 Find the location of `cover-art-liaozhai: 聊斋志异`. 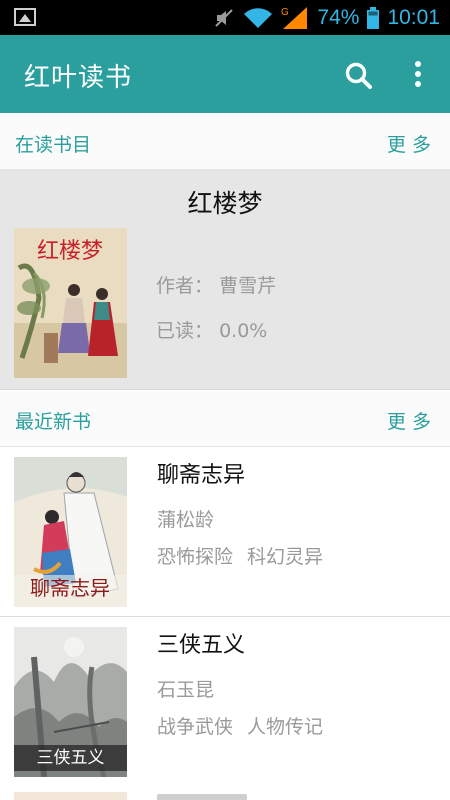

cover-art-liaozhai: 聊斋志异 is located at coordinates (70, 532).